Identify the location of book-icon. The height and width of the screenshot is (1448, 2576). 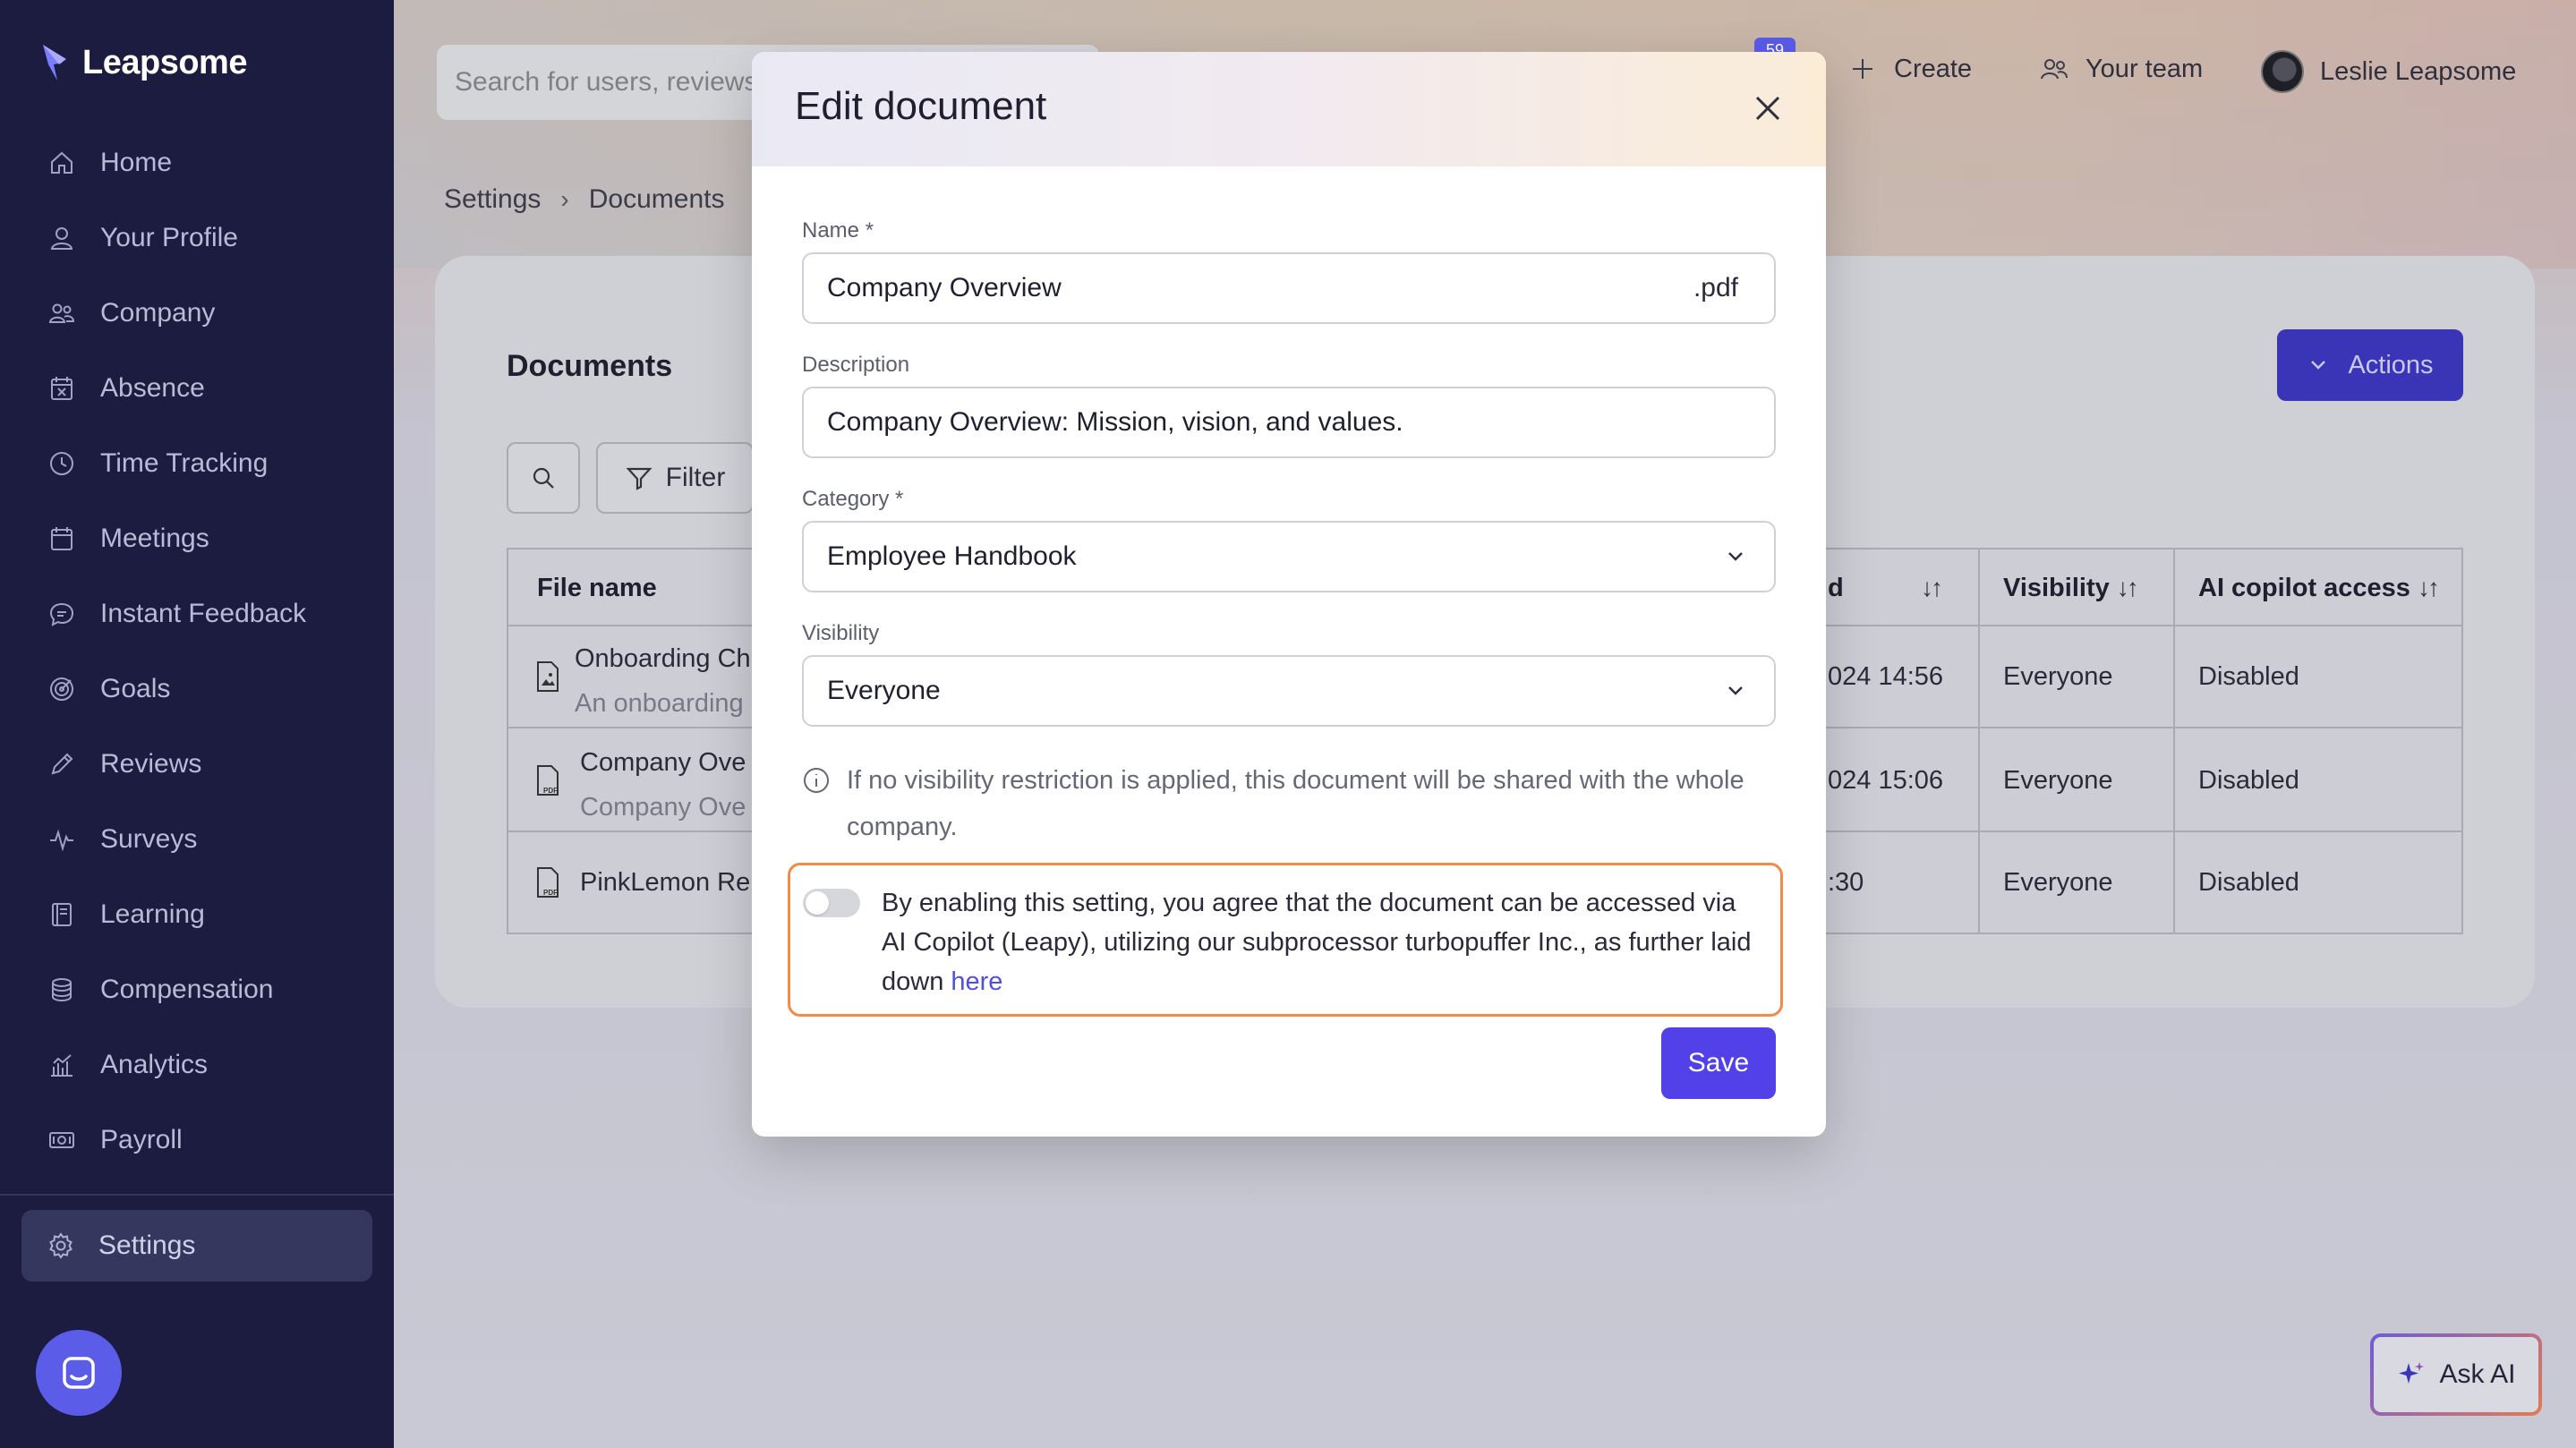
(62, 914).